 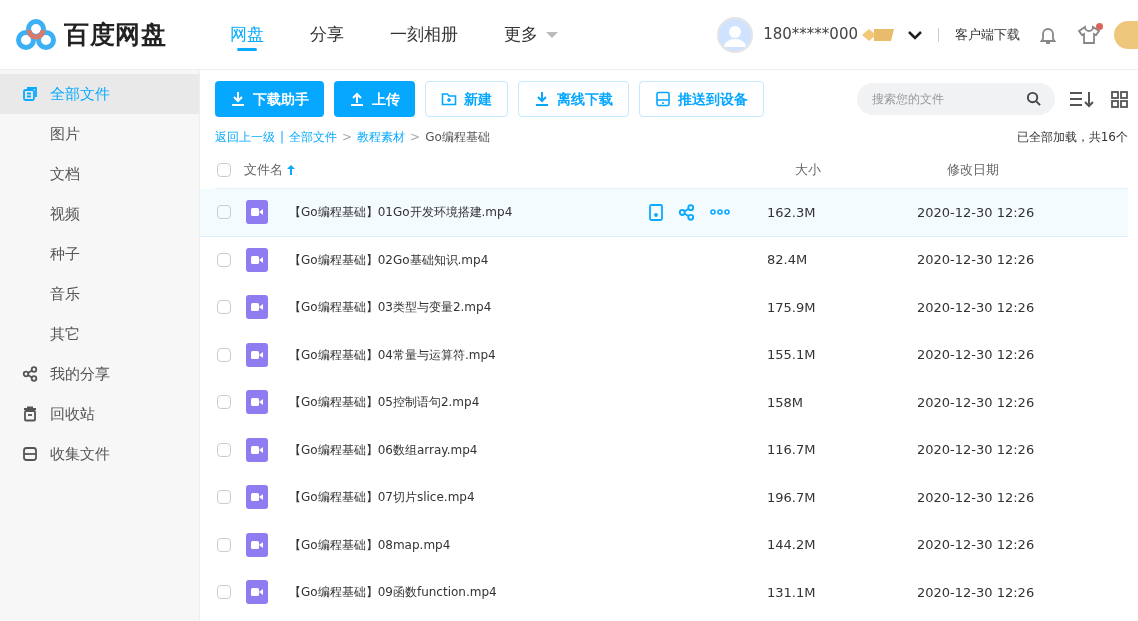 I want to click on search-icon, so click(x=1033, y=98).